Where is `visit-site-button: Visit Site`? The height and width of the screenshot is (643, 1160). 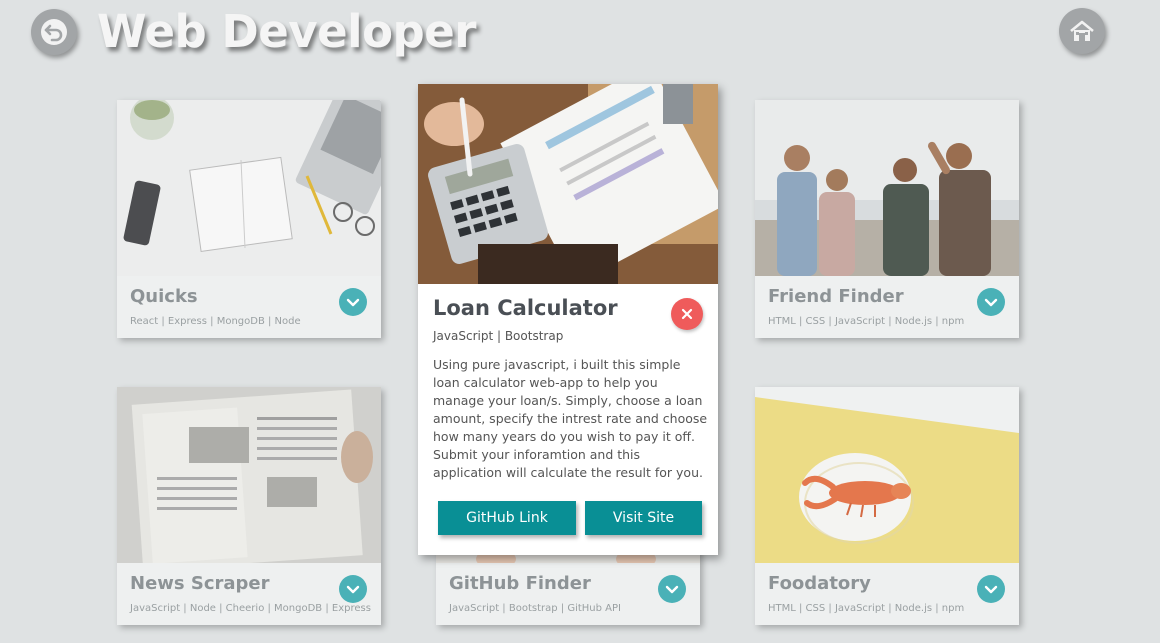 visit-site-button: Visit Site is located at coordinates (643, 518).